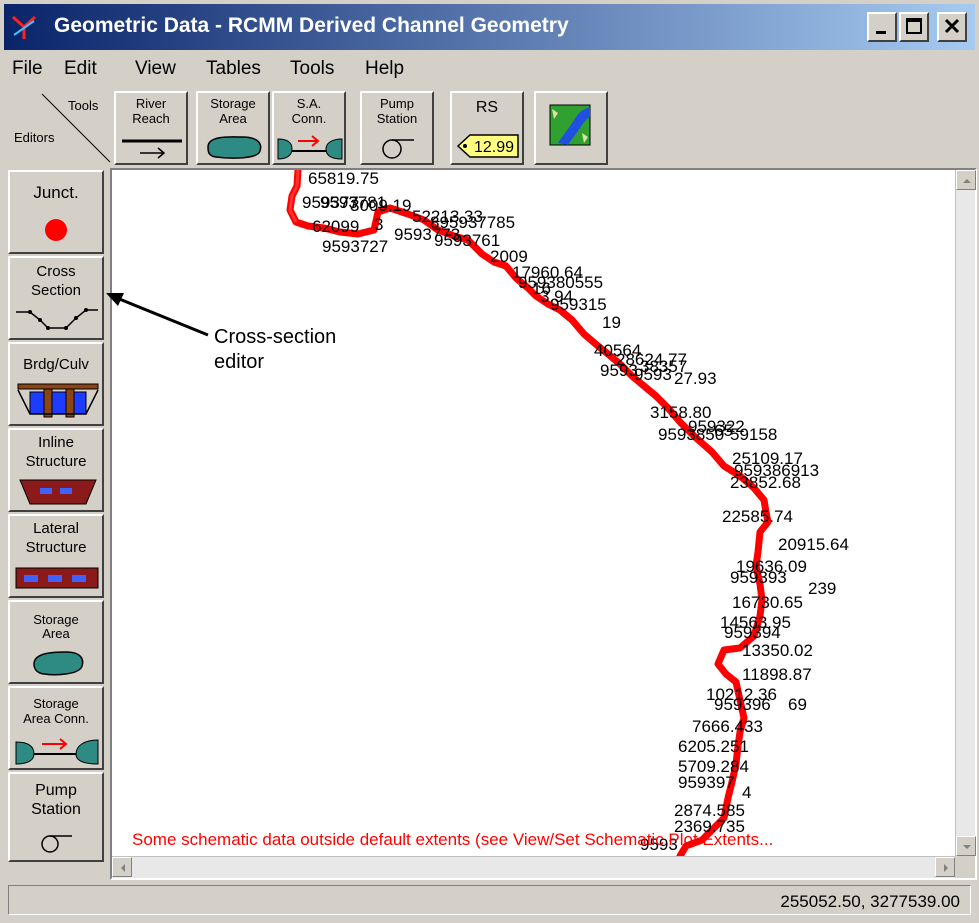 The image size is (979, 923). I want to click on station-label: 20915.64, so click(813, 544).